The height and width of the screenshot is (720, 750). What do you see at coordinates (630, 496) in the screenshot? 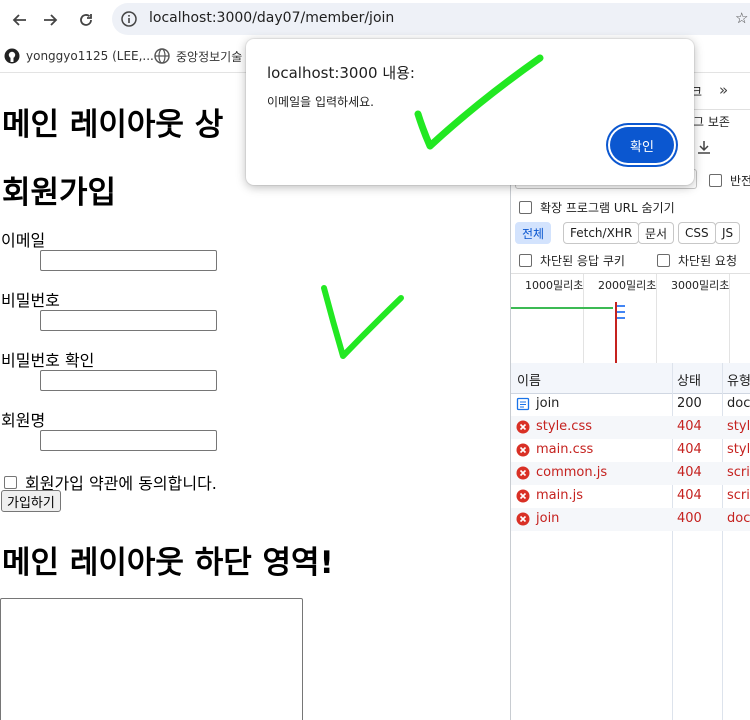
I see `request-row: main.js 404 scrip` at bounding box center [630, 496].